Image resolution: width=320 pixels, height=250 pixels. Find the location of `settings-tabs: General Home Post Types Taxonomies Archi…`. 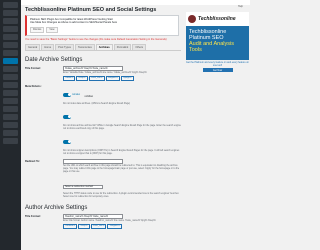

settings-tabs: General Home Post Types Taxonomies Archi… is located at coordinates (103, 47).